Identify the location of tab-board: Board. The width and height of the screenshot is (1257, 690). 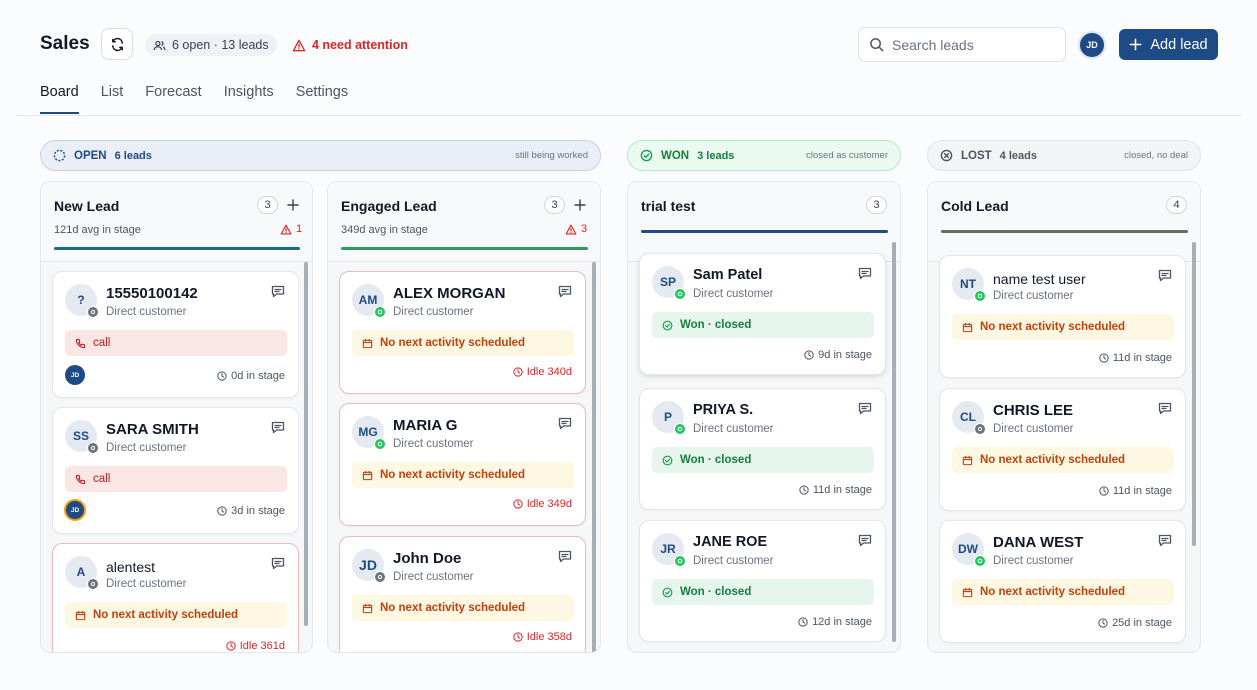
(59, 99).